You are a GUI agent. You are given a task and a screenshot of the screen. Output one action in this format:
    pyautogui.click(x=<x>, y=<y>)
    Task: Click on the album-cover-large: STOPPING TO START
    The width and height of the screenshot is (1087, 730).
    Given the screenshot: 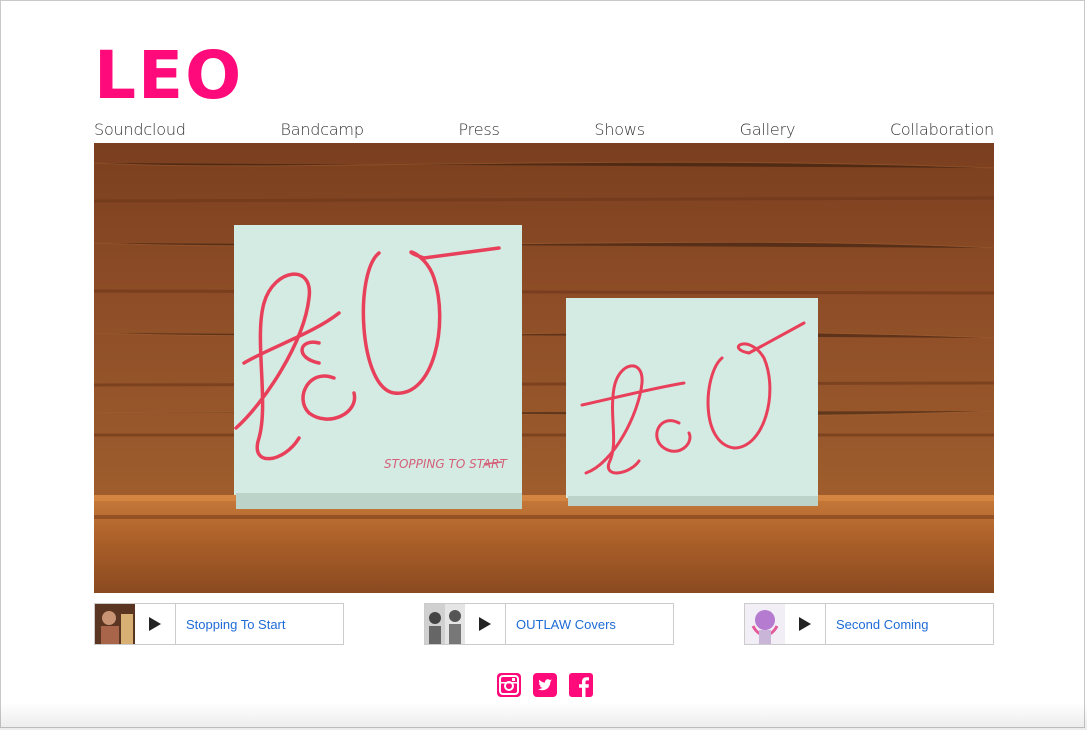 What is the action you would take?
    pyautogui.click(x=378, y=367)
    